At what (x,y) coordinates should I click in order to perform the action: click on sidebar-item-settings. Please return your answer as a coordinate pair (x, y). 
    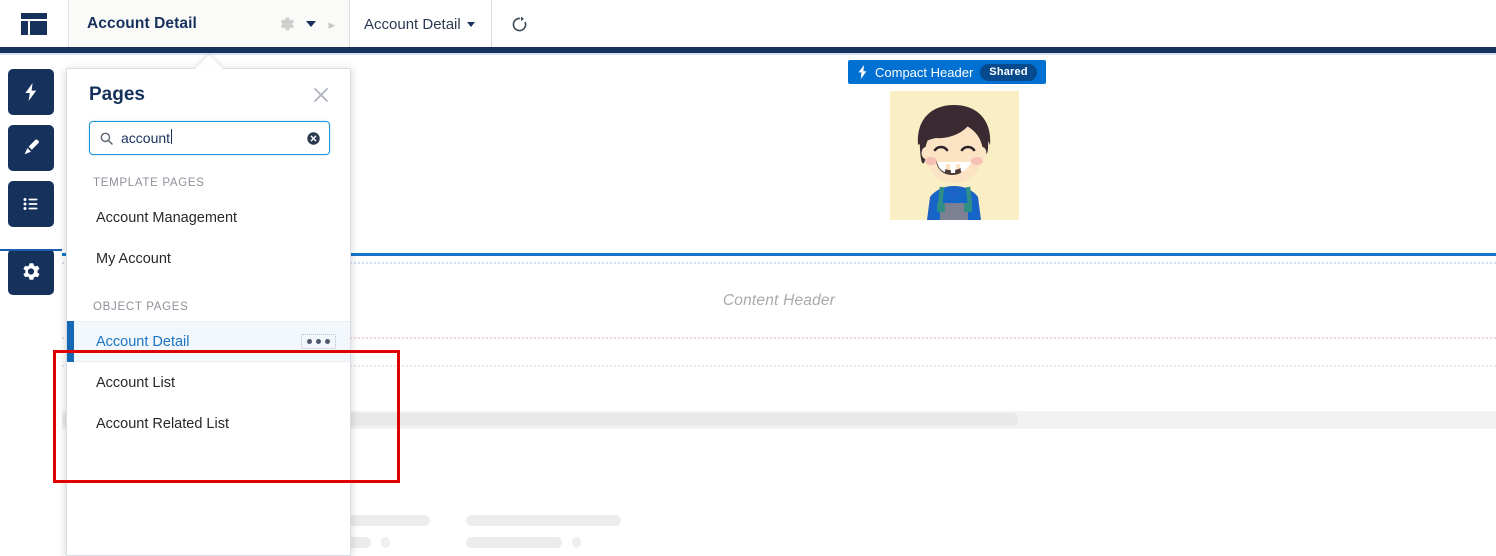
    Looking at the image, I should click on (31, 272).